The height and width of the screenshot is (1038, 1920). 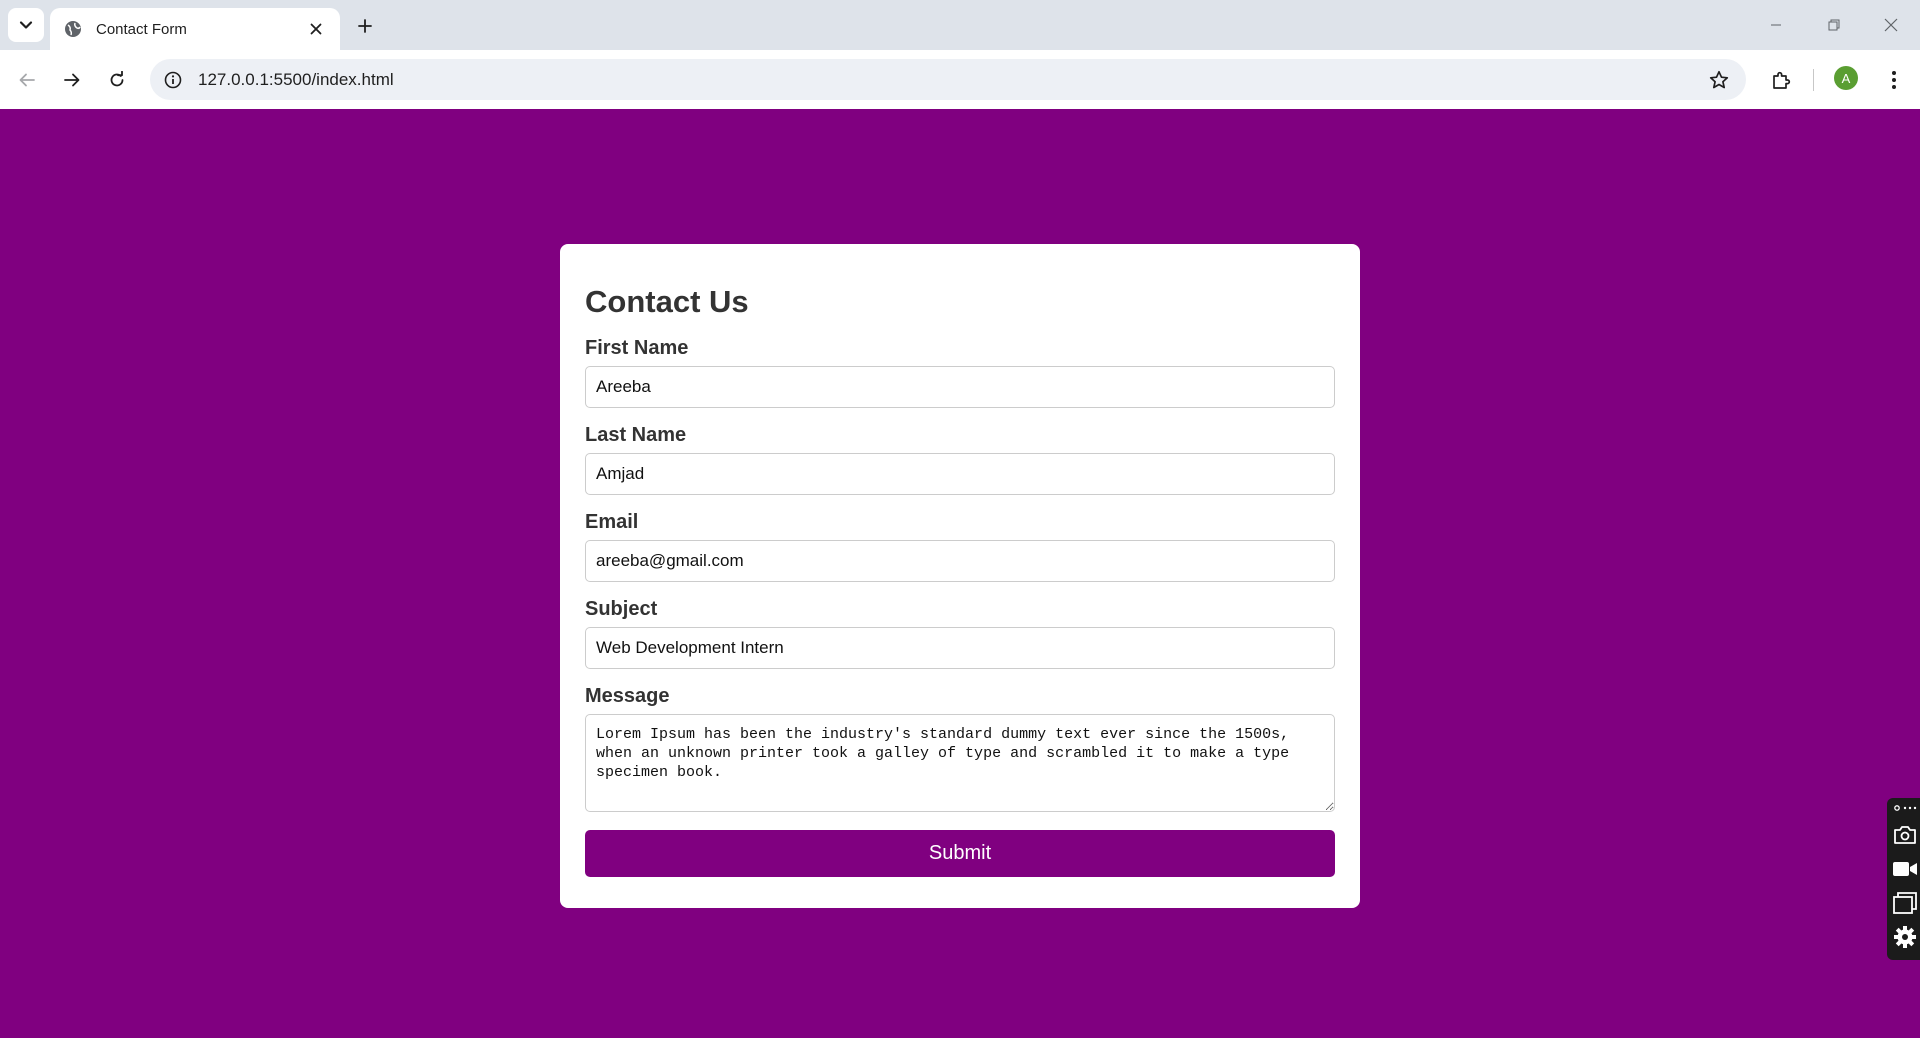 I want to click on url-text: 127.0.0.1:5500/index.html, so click(x=296, y=80).